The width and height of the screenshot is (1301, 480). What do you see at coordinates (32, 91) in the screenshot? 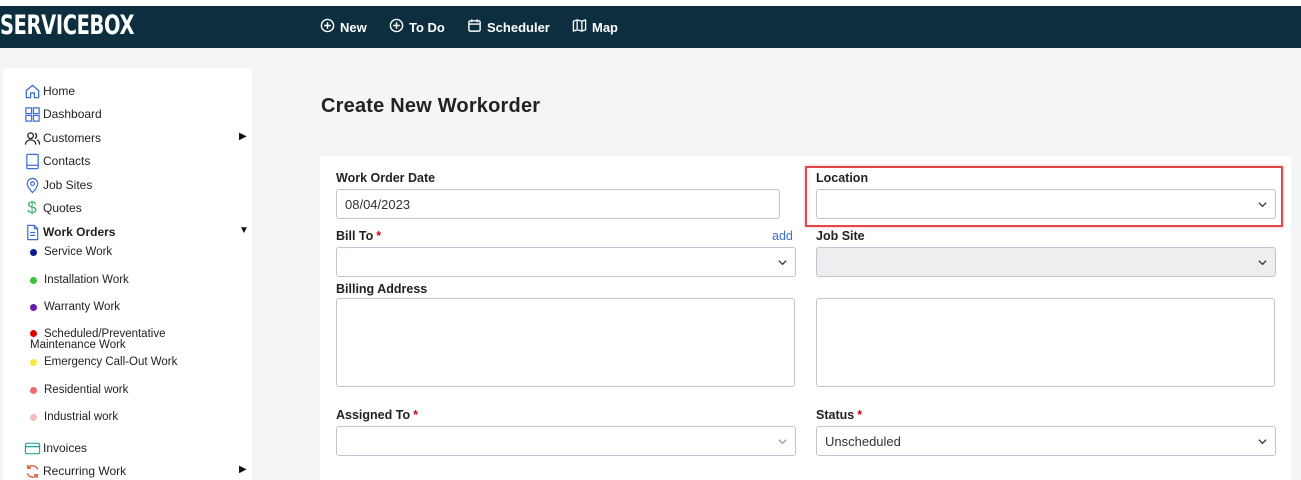
I see `home-icon` at bounding box center [32, 91].